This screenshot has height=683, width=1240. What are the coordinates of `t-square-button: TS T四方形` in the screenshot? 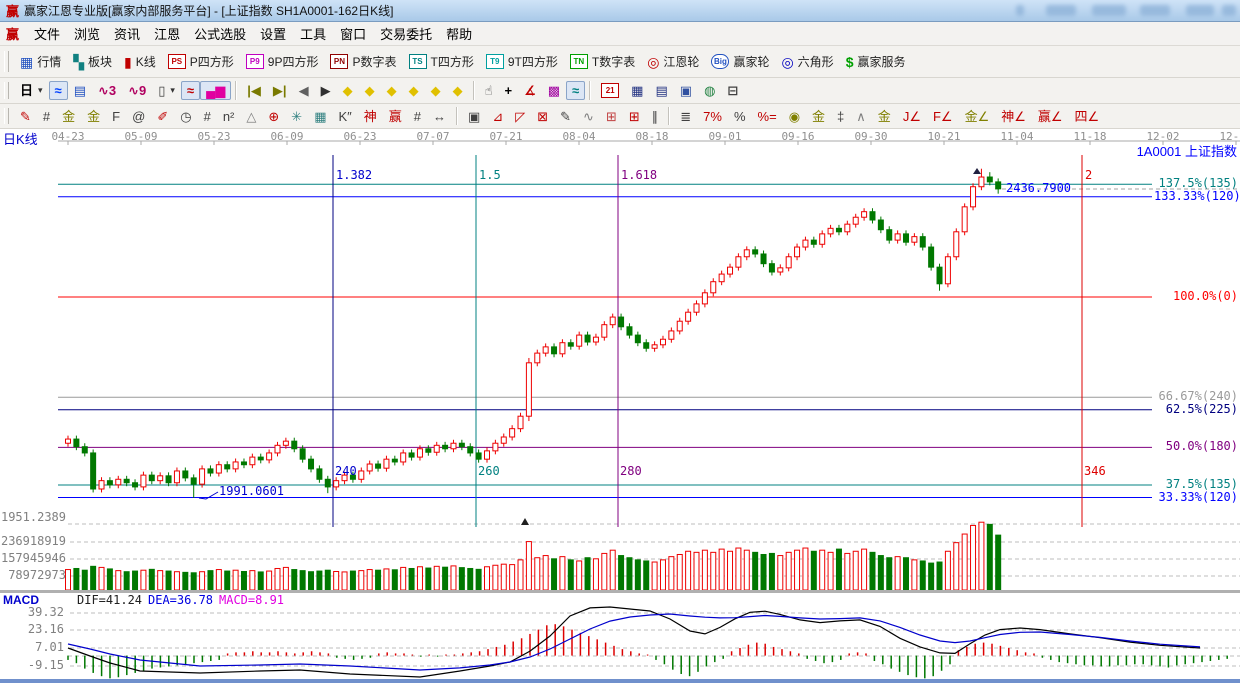 It's located at (441, 61).